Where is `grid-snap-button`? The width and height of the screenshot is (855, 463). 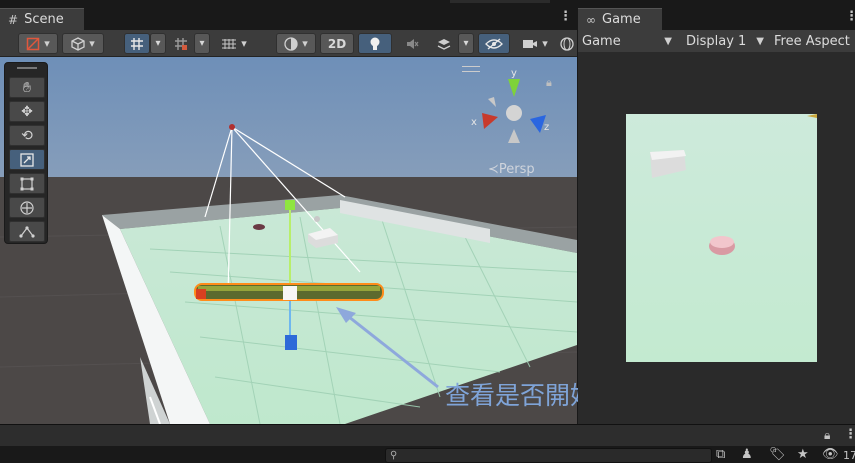 grid-snap-button is located at coordinates (137, 43).